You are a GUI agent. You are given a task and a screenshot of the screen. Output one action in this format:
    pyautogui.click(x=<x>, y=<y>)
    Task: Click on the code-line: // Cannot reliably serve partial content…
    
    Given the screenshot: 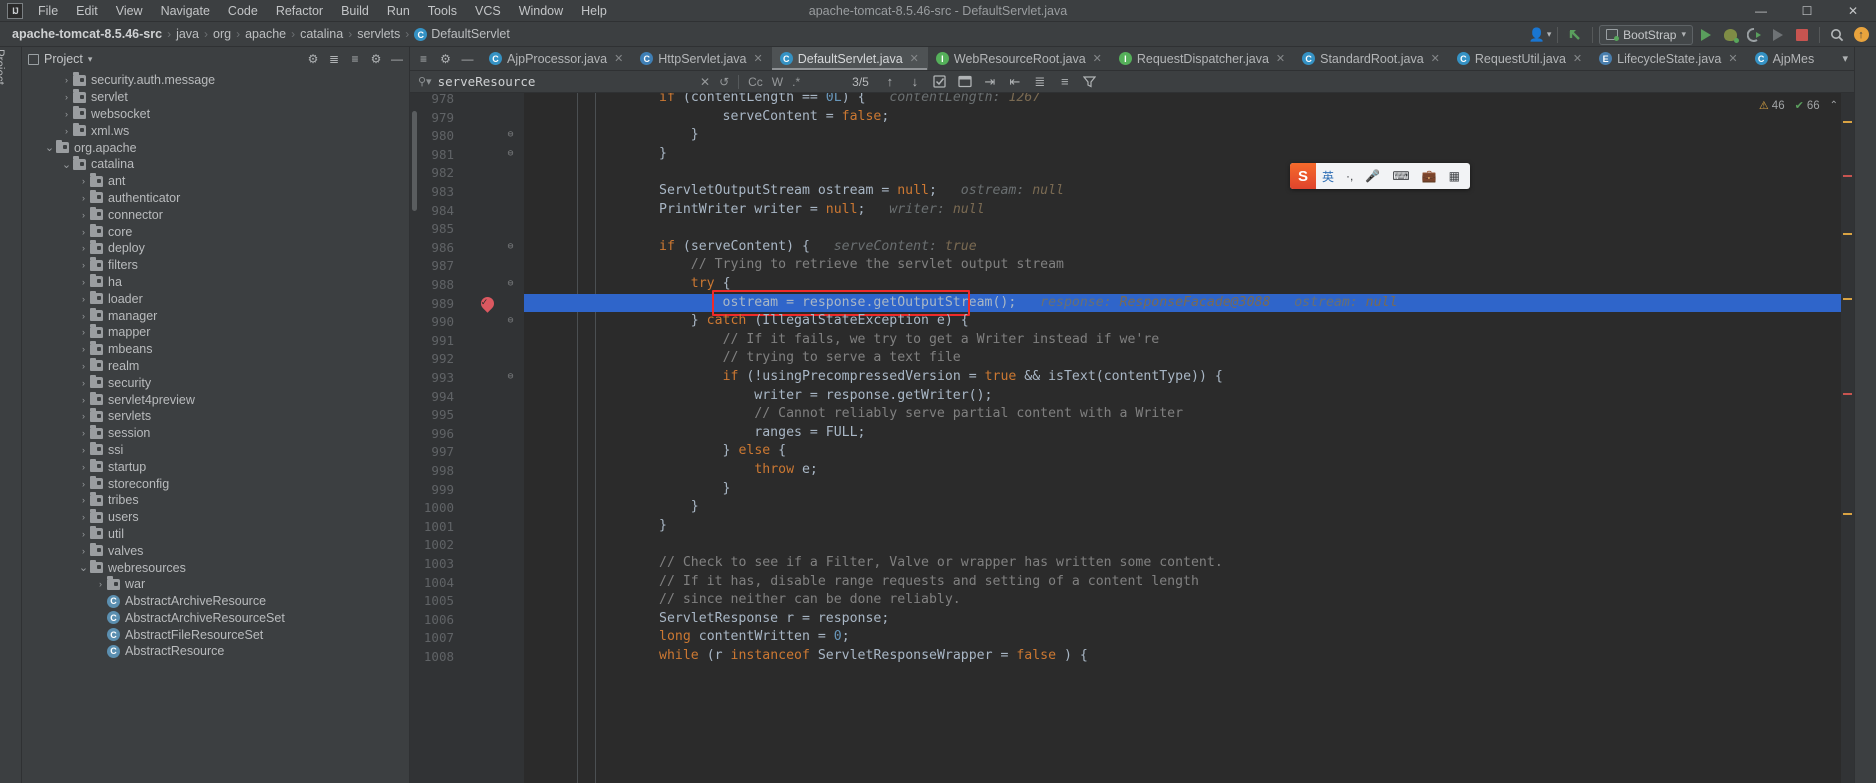 What is the action you would take?
    pyautogui.click(x=1182, y=414)
    